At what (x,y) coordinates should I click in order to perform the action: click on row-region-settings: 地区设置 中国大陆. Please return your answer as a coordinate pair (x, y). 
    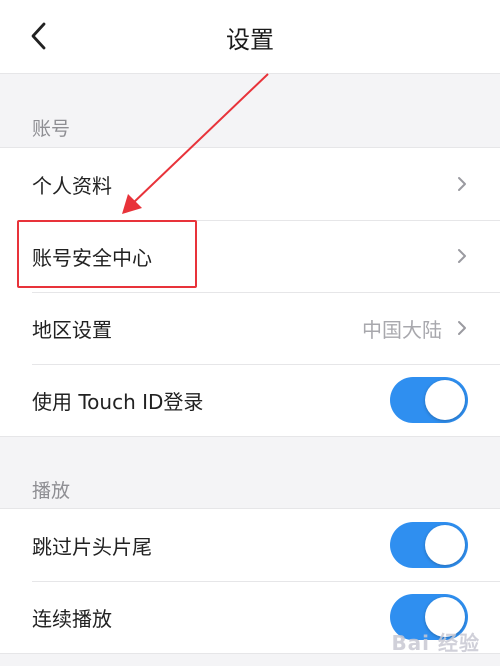
    Looking at the image, I should click on (250, 328).